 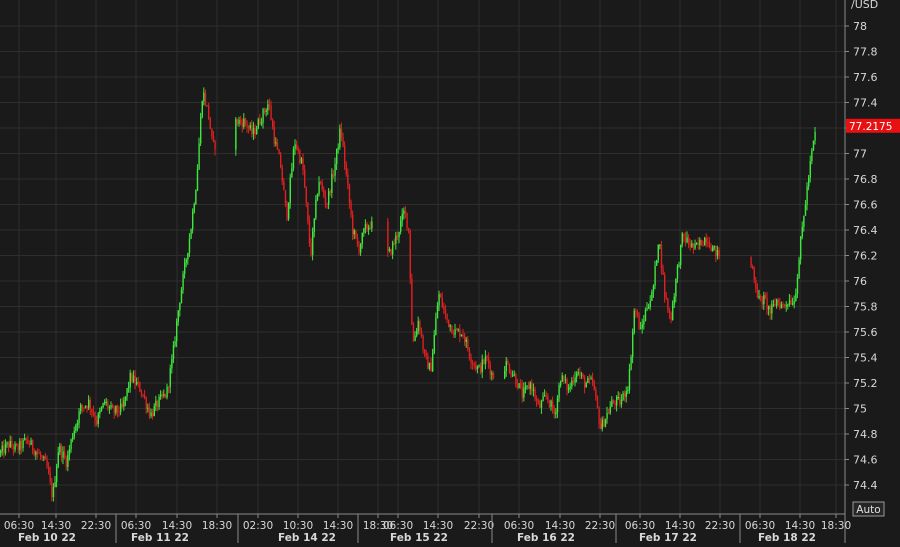 What do you see at coordinates (870, 127) in the screenshot?
I see `last-price-label: 77.2175` at bounding box center [870, 127].